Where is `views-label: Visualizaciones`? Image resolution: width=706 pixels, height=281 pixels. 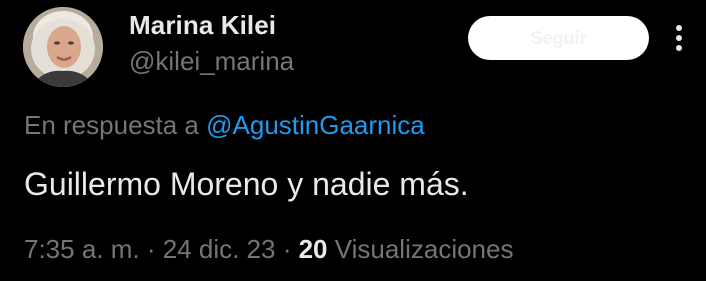
views-label: Visualizaciones is located at coordinates (420, 249).